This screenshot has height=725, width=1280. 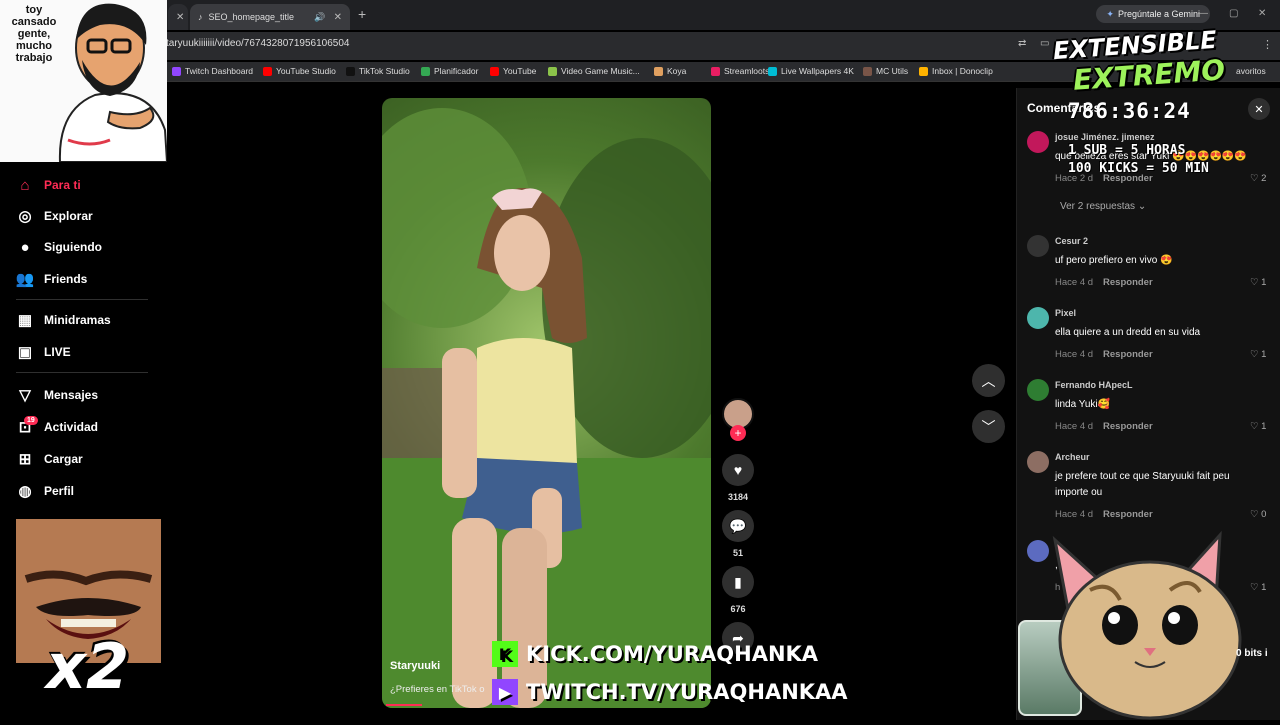 What do you see at coordinates (672, 654) in the screenshot?
I see `kick-url: KICK.COM/YURAQHANKA` at bounding box center [672, 654].